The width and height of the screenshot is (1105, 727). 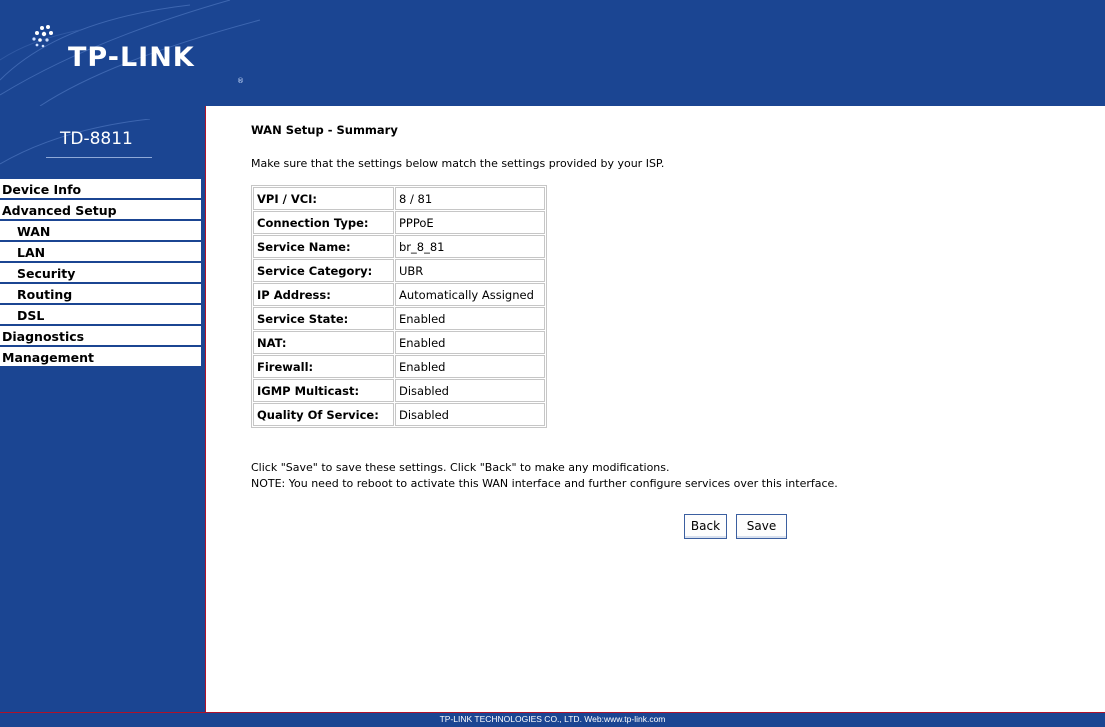 What do you see at coordinates (131, 57) in the screenshot?
I see `logo-text: TP-LINK` at bounding box center [131, 57].